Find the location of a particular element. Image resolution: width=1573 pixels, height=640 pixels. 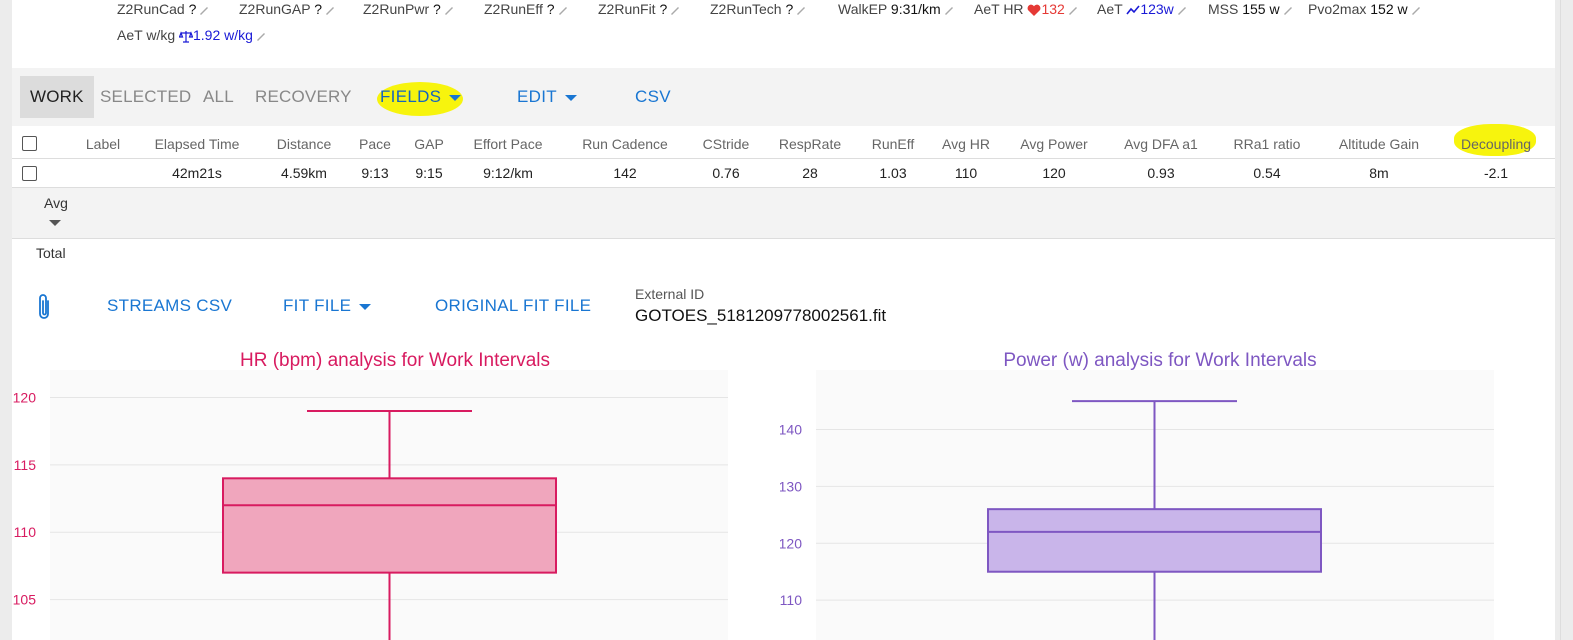

metric-z2rungap: Z2RunGAP ? is located at coordinates (287, 9).